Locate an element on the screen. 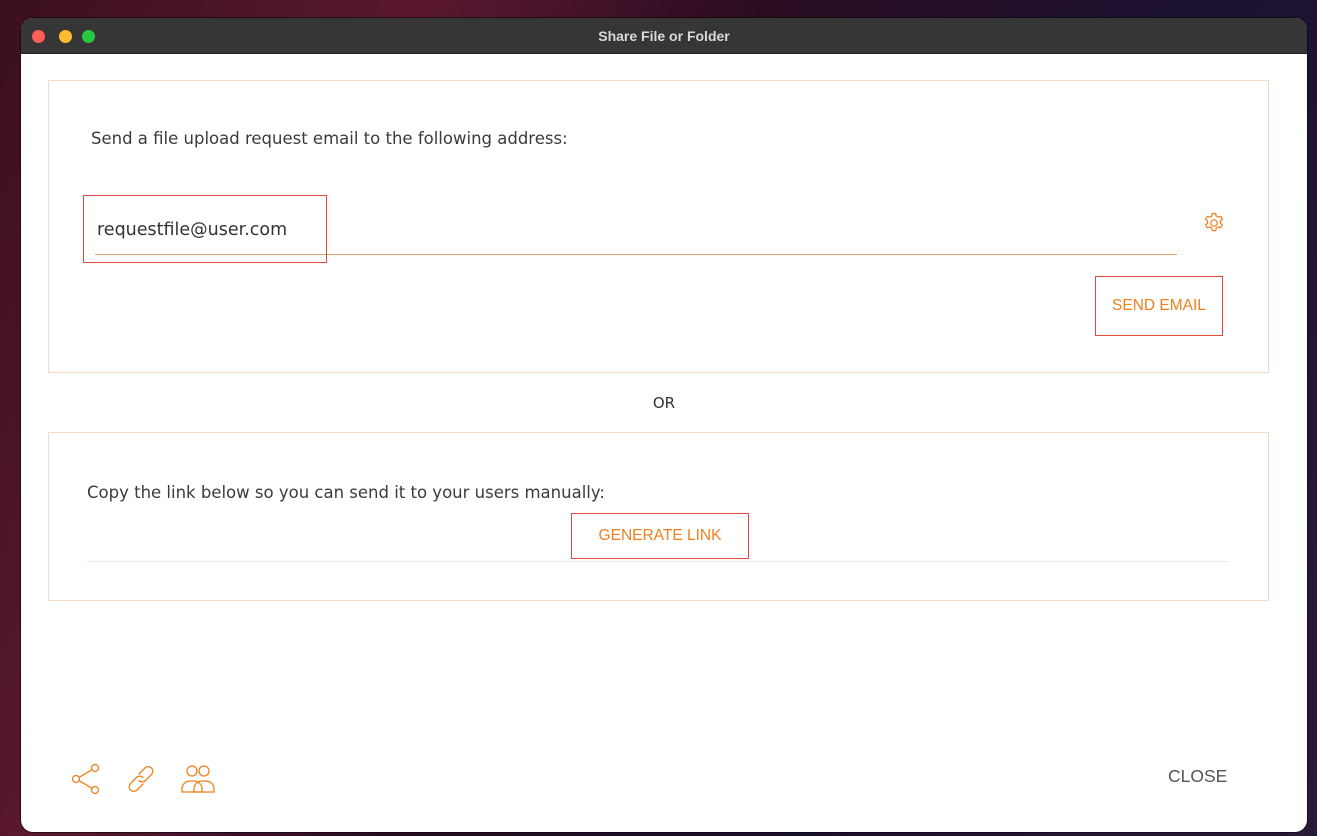  close-button: CLOSE is located at coordinates (1197, 776).